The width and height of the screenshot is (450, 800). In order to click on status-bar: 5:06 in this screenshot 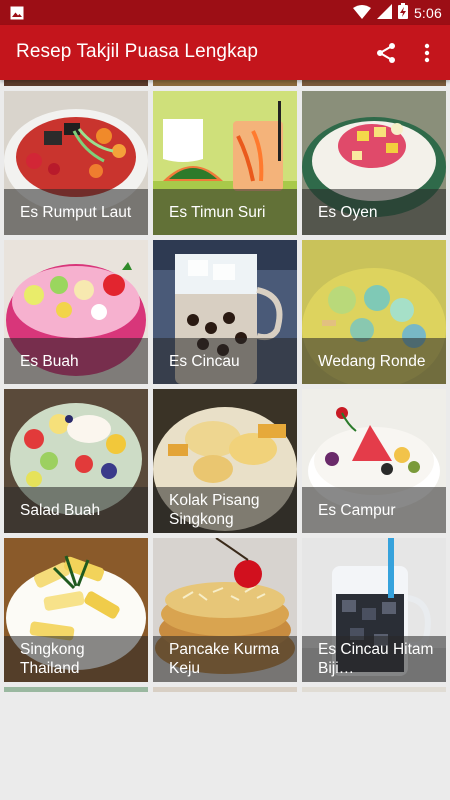, I will do `click(225, 12)`.